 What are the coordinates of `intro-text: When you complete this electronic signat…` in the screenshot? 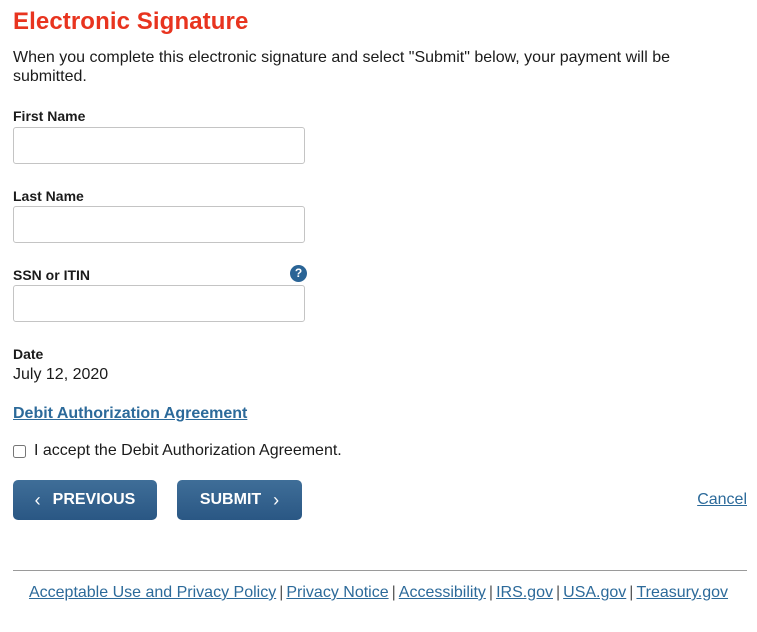 It's located at (342, 67).